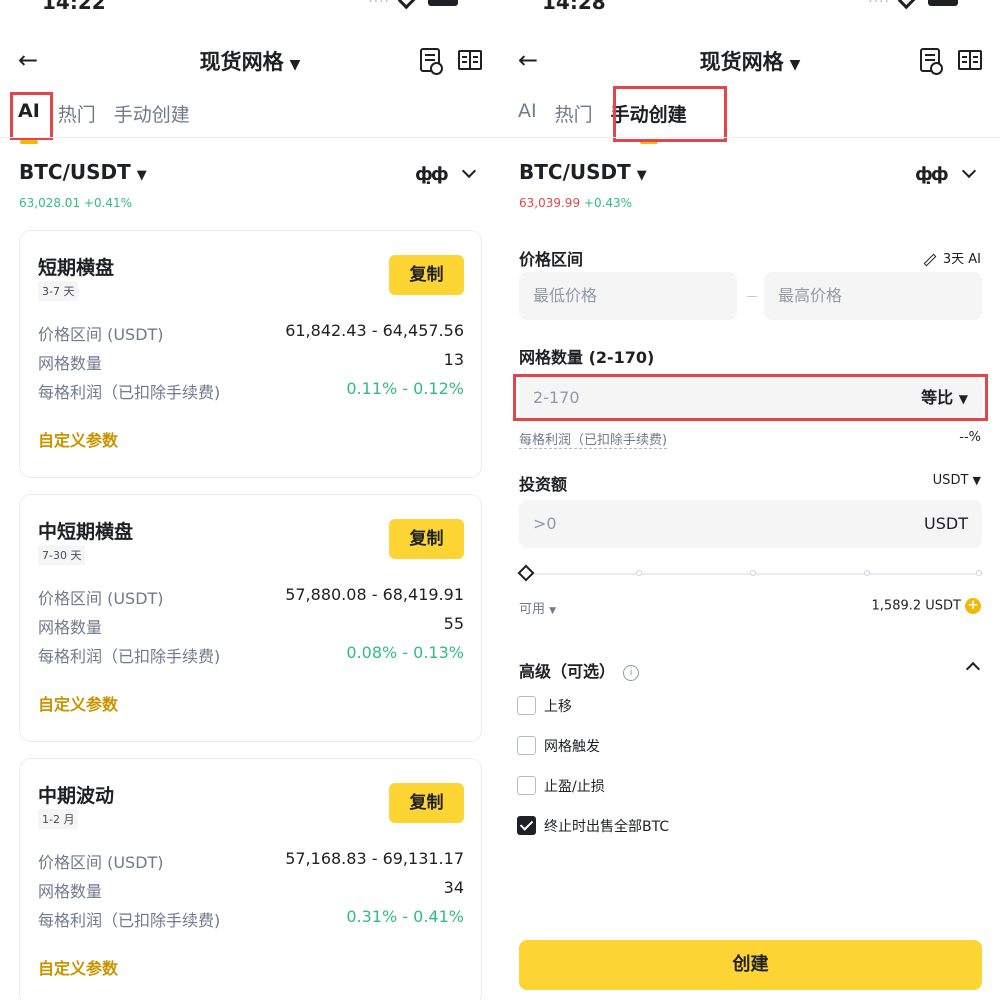 The width and height of the screenshot is (1000, 1000). What do you see at coordinates (50, 203) in the screenshot?
I see `pair-price: 63,028.01` at bounding box center [50, 203].